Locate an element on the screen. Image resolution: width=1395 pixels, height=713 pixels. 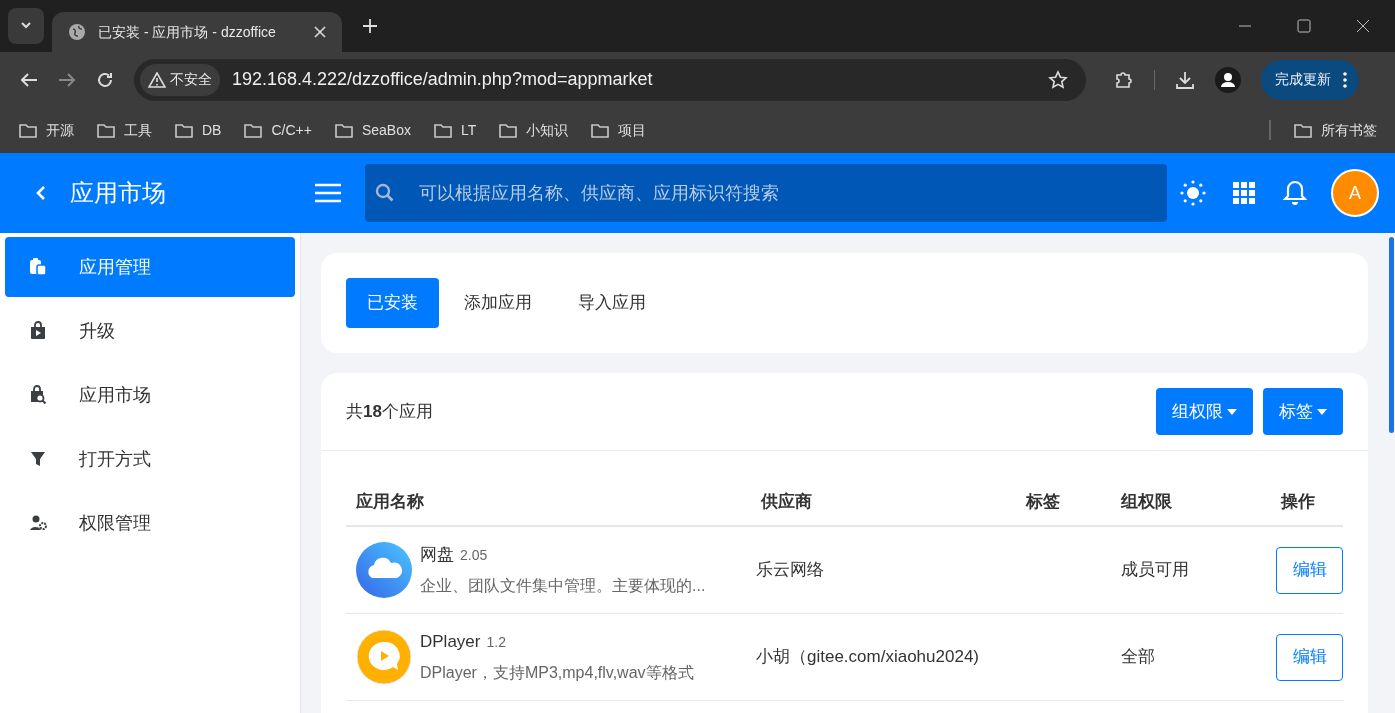
scrollbar-thumb is located at coordinates (1391, 335).